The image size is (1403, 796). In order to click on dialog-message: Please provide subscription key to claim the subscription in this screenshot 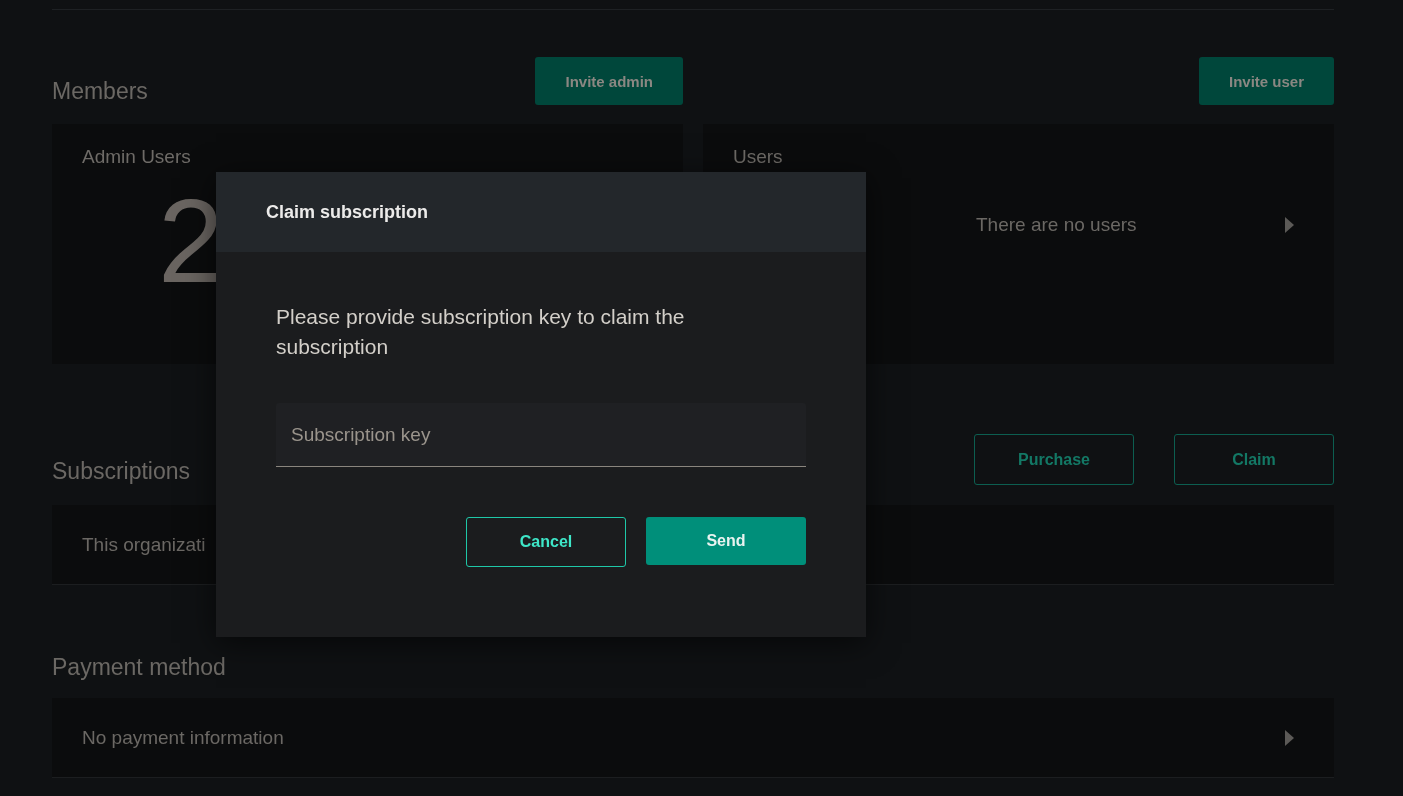, I will do `click(481, 332)`.